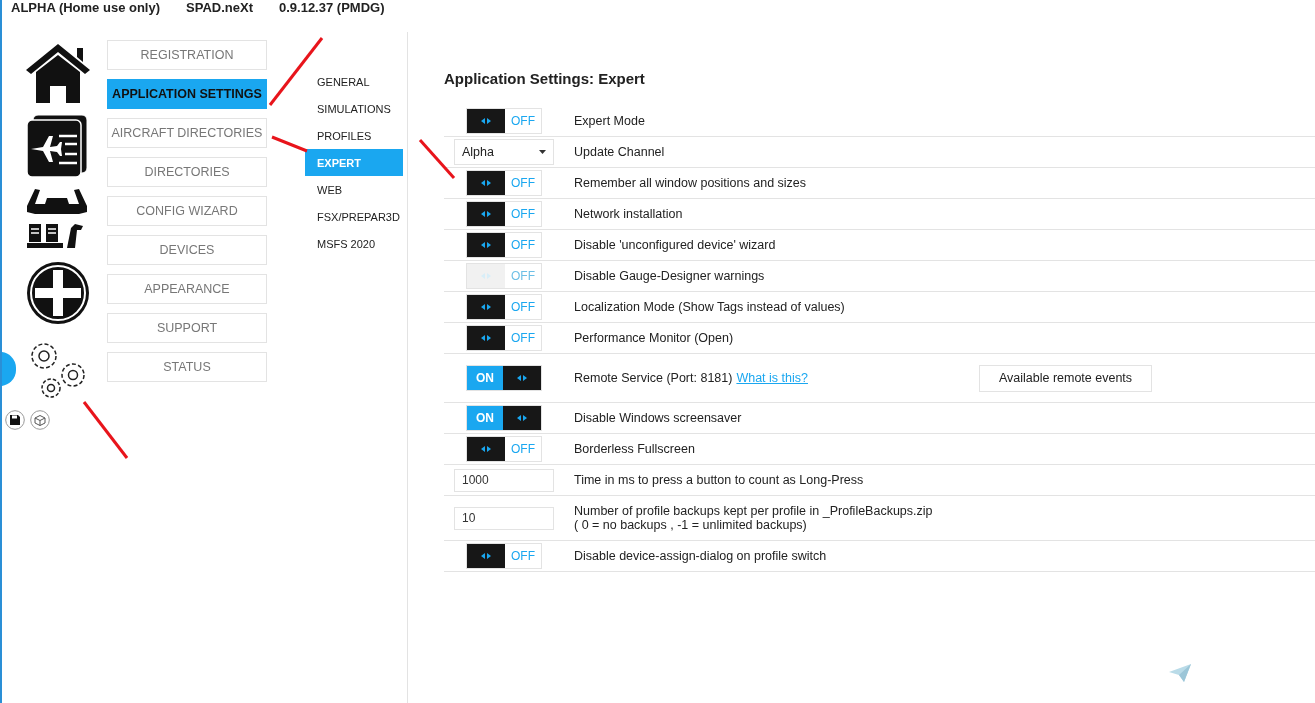 The image size is (1315, 703). What do you see at coordinates (354, 243) in the screenshot?
I see `sub-tab: MSFS 2020` at bounding box center [354, 243].